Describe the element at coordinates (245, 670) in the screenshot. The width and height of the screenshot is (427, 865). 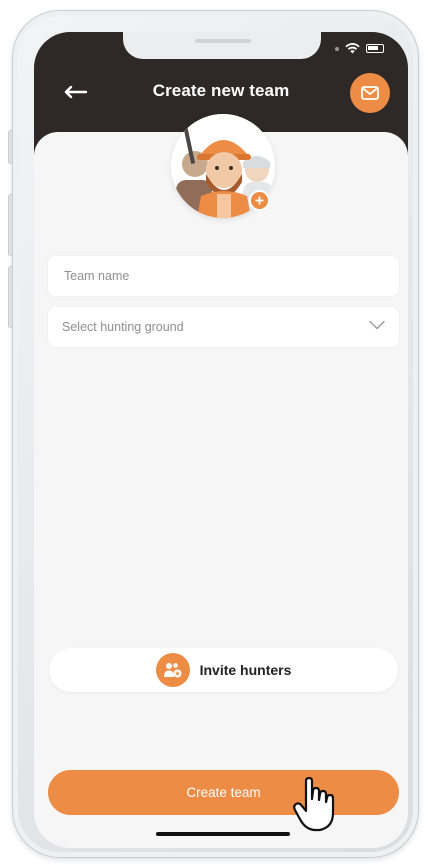
I see `invite-hunters-label: Invite hunters` at that location.